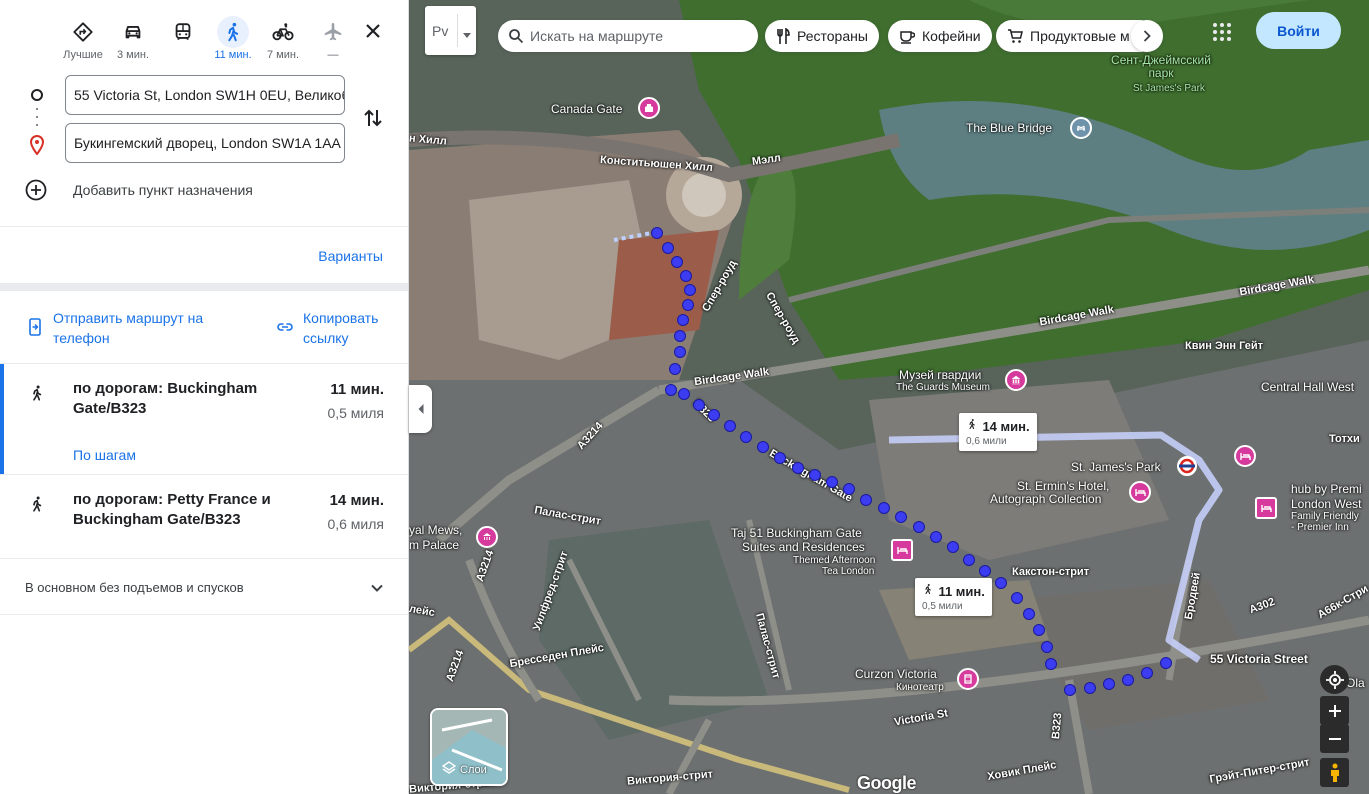 The height and width of the screenshot is (794, 1369). I want to click on travel-mode-bar: Лучшие 3 мин. 11 мин. 7 мин. —, so click(208, 39).